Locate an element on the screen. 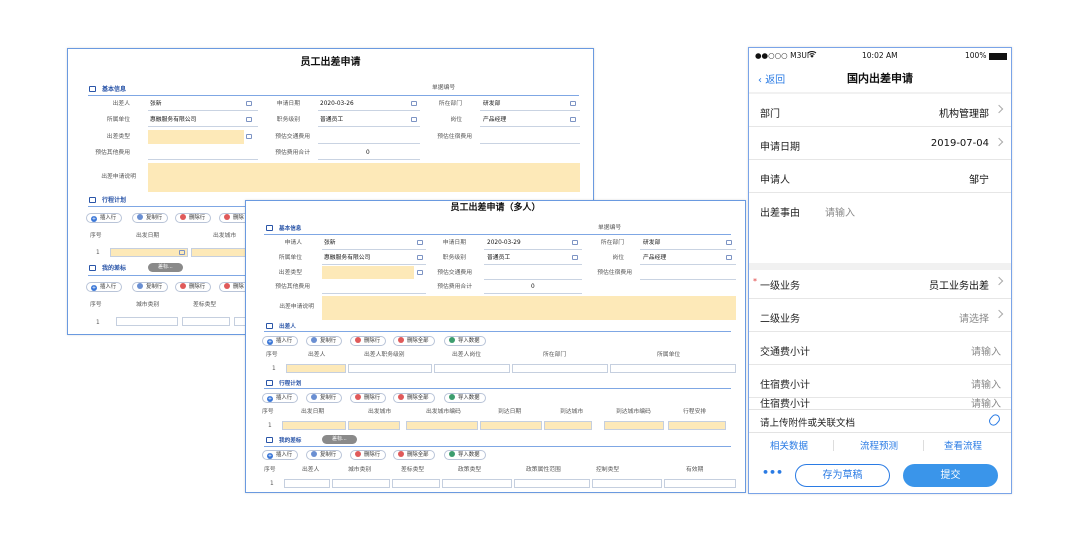 This screenshot has width=1080, height=538. arrive-city-cell is located at coordinates (568, 425).